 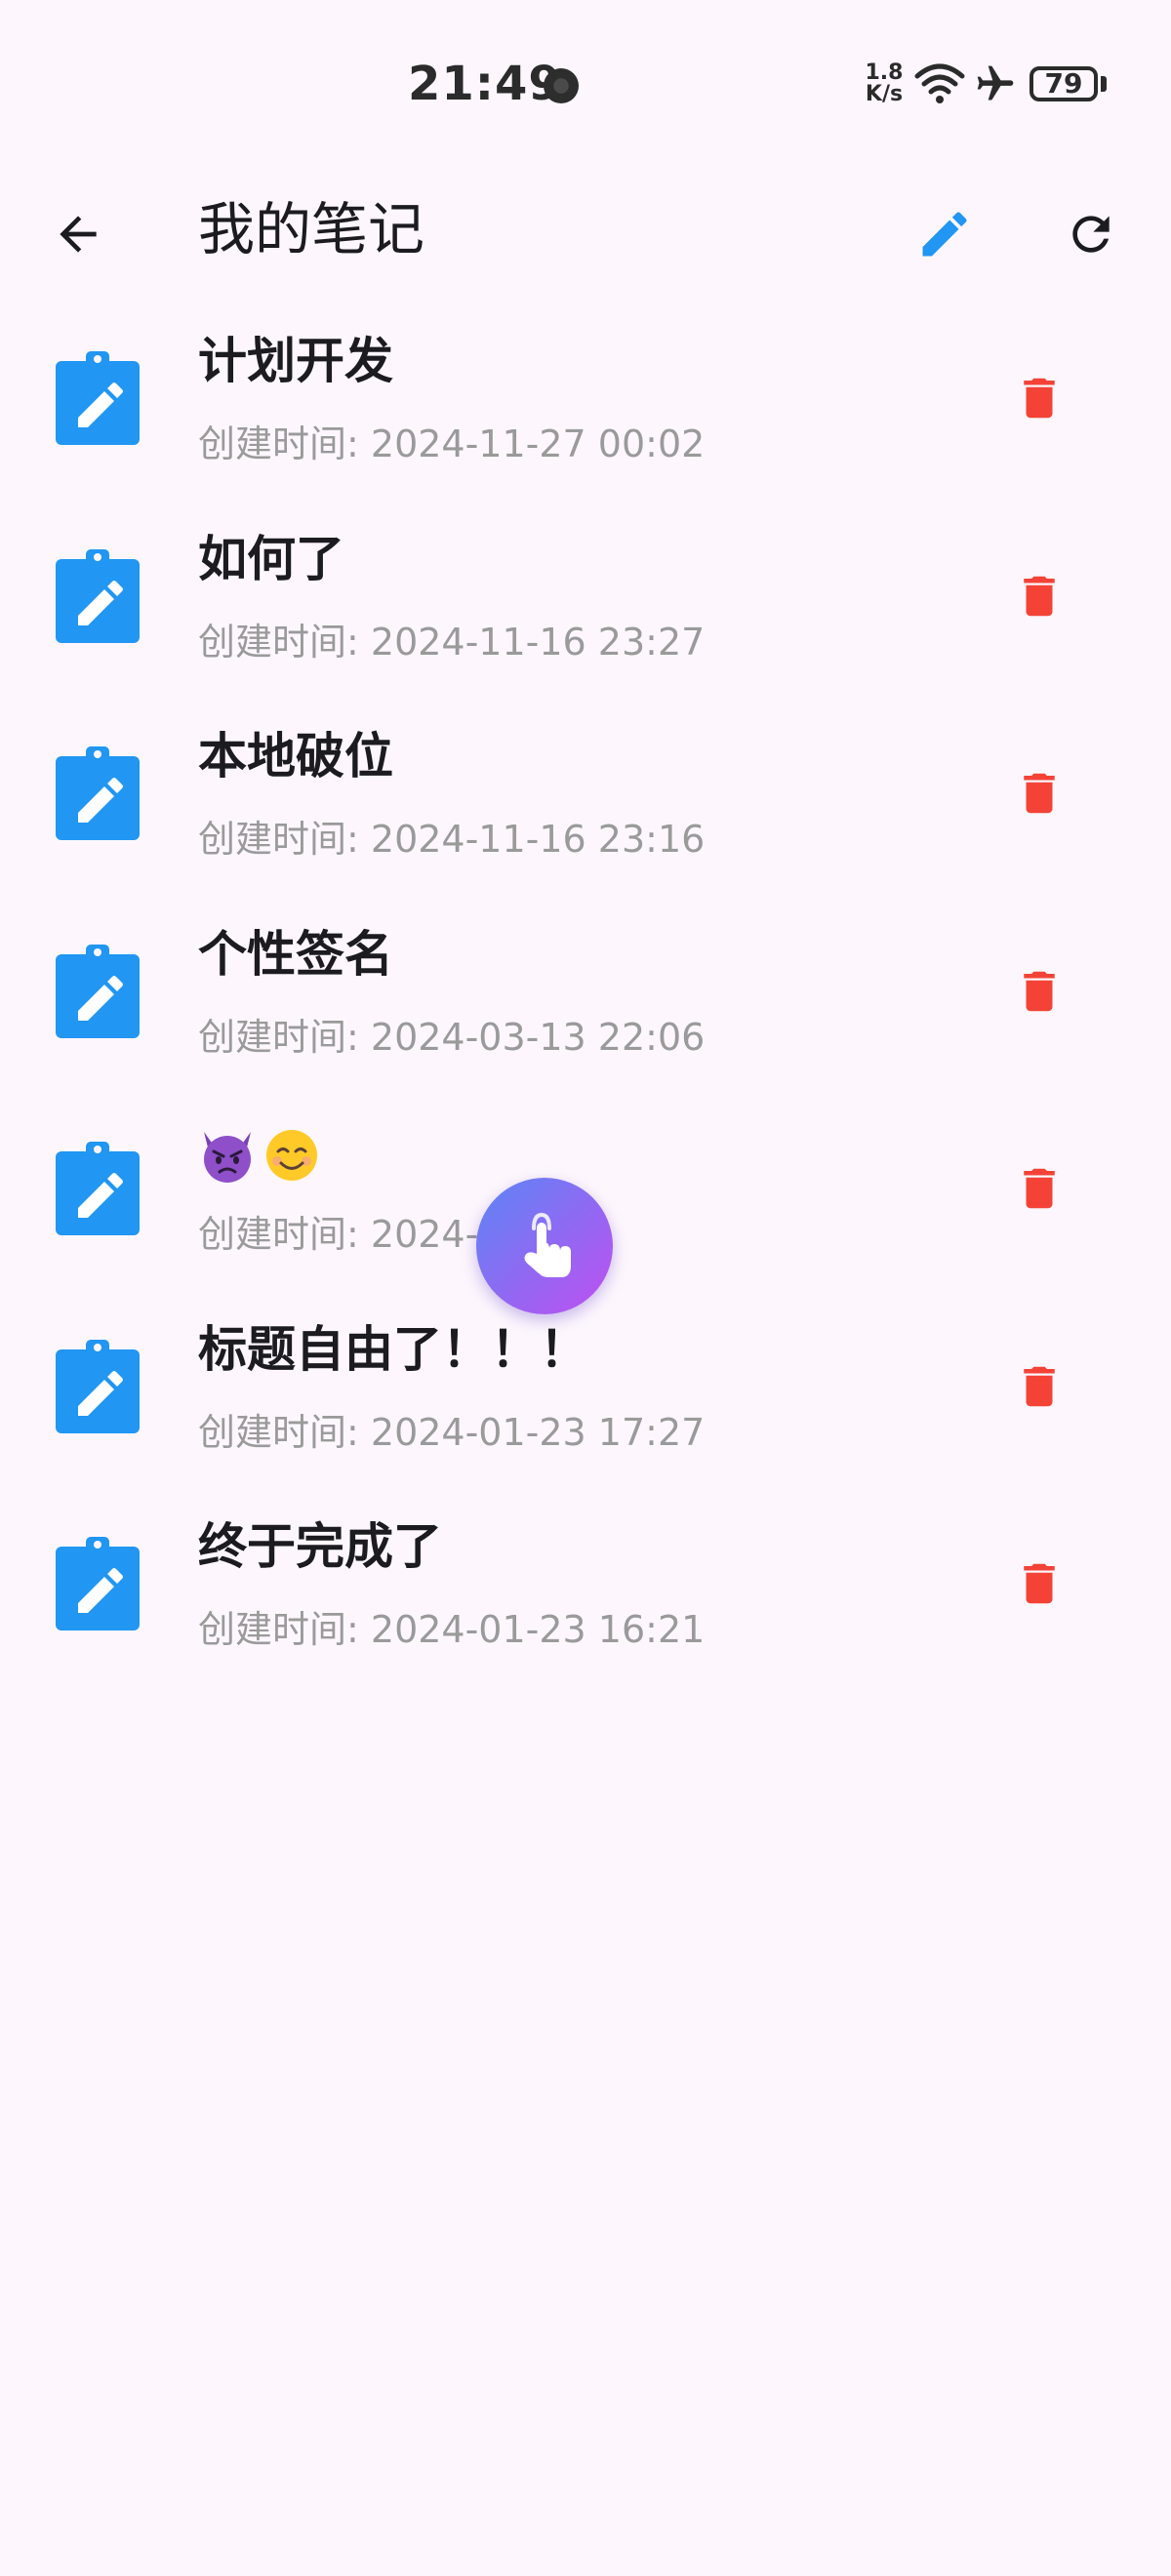 I want to click on wifi-icon, so click(x=939, y=83).